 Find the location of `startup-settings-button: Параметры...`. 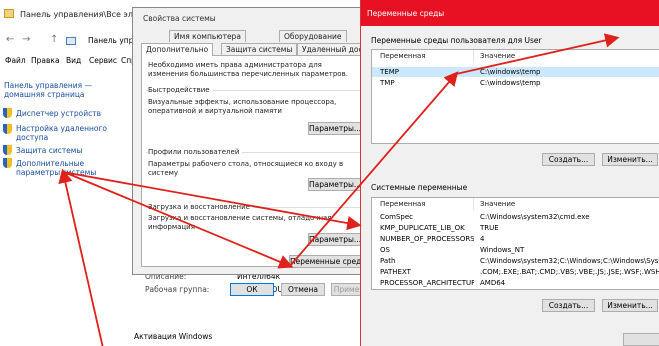

startup-settings-button: Параметры... is located at coordinates (334, 239).